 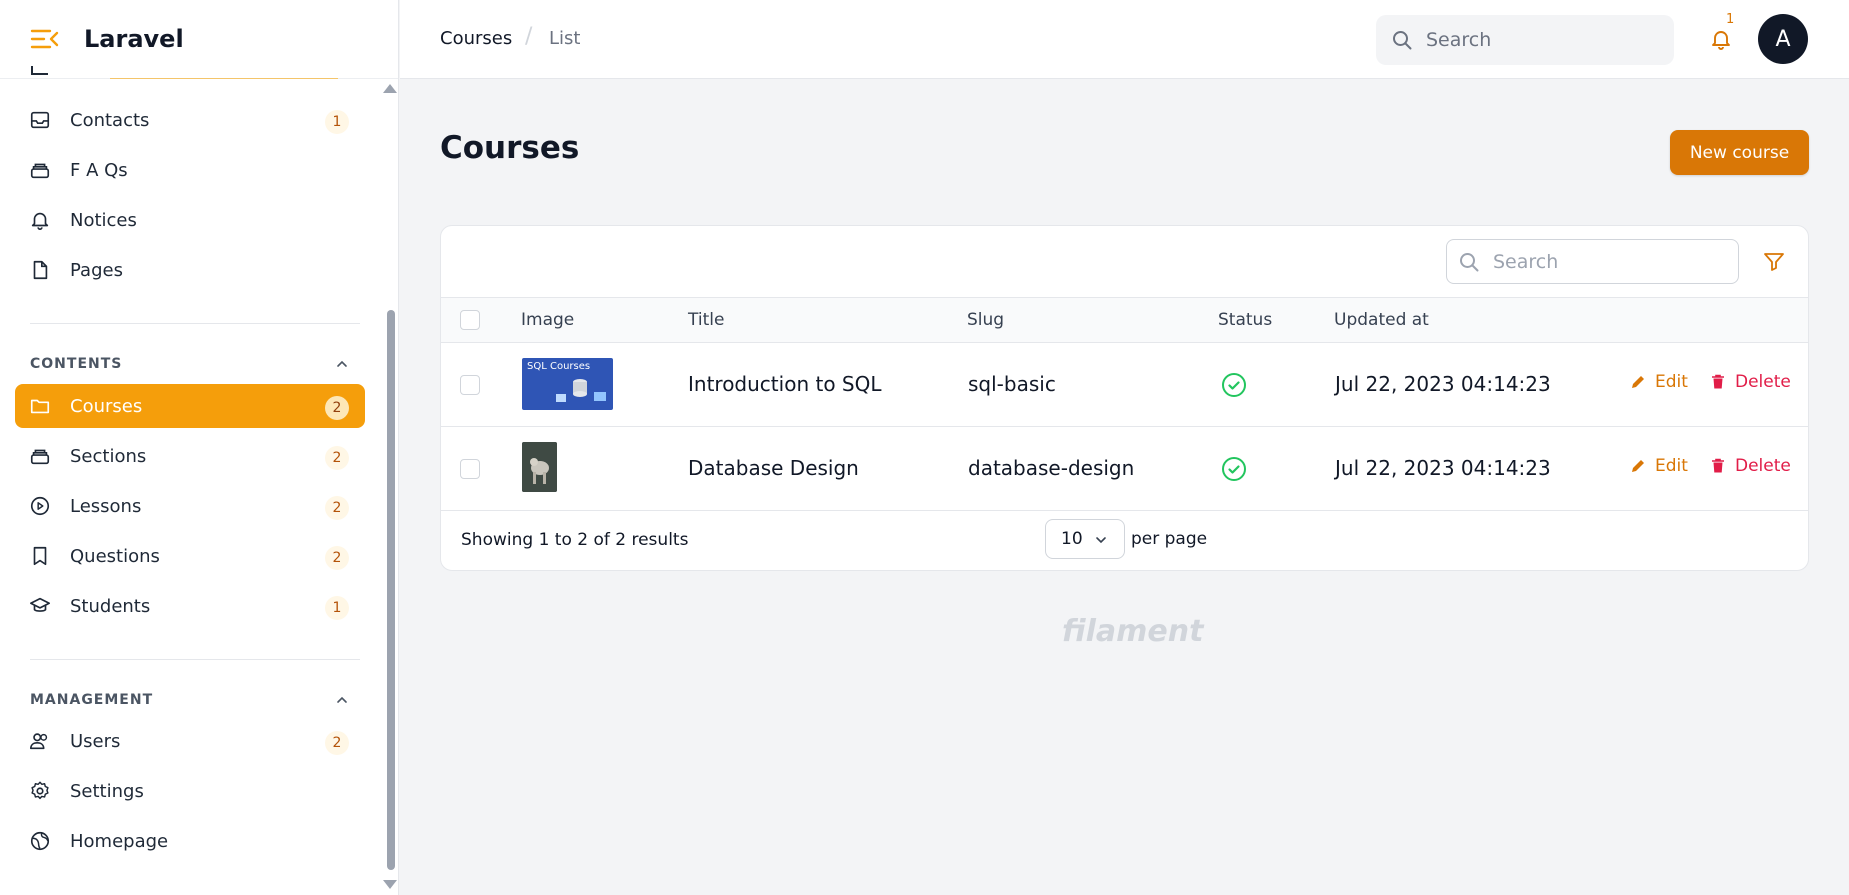 I want to click on per-page-select: 10, so click(x=1085, y=539).